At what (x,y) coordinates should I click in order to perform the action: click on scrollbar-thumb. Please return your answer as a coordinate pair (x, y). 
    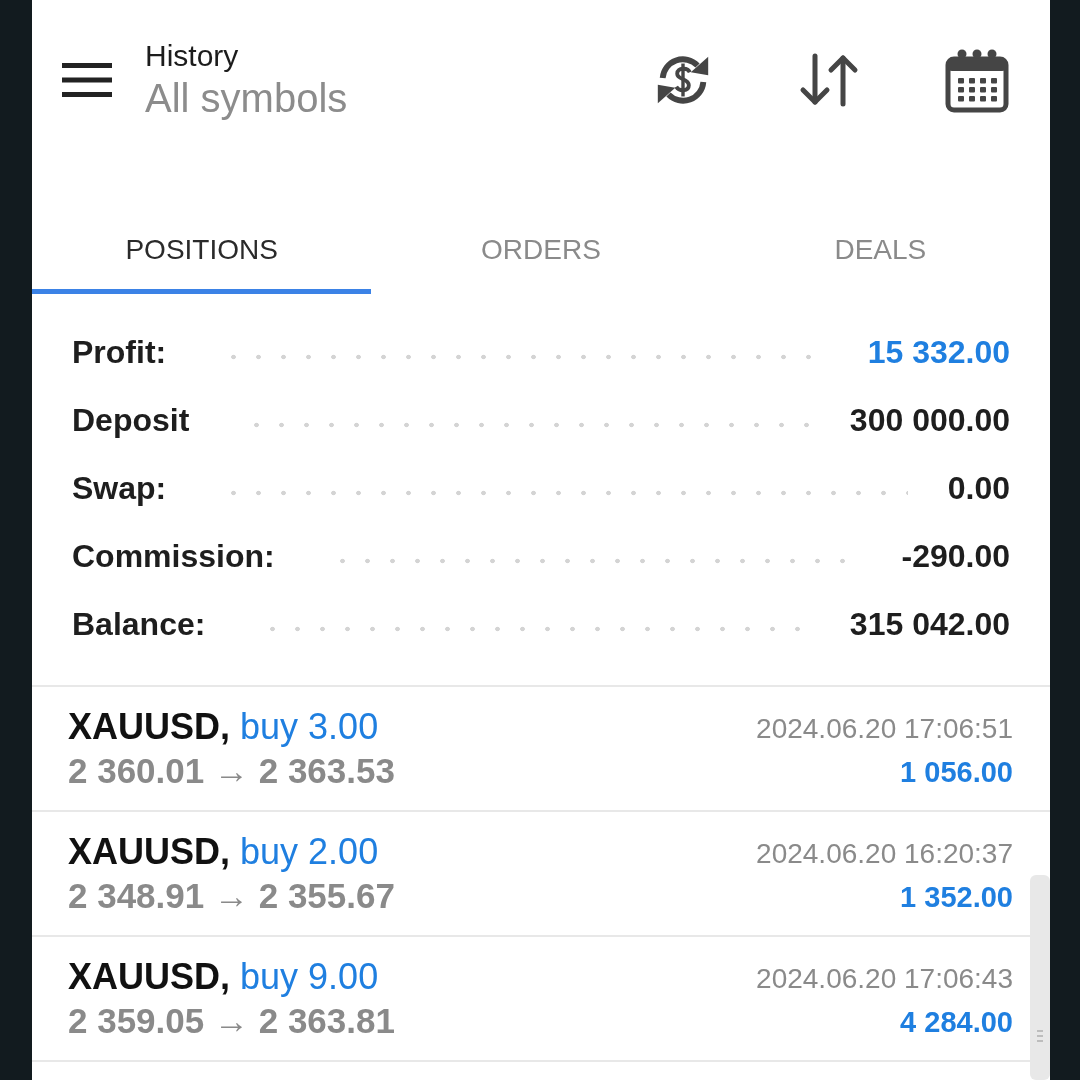
    Looking at the image, I should click on (1040, 977).